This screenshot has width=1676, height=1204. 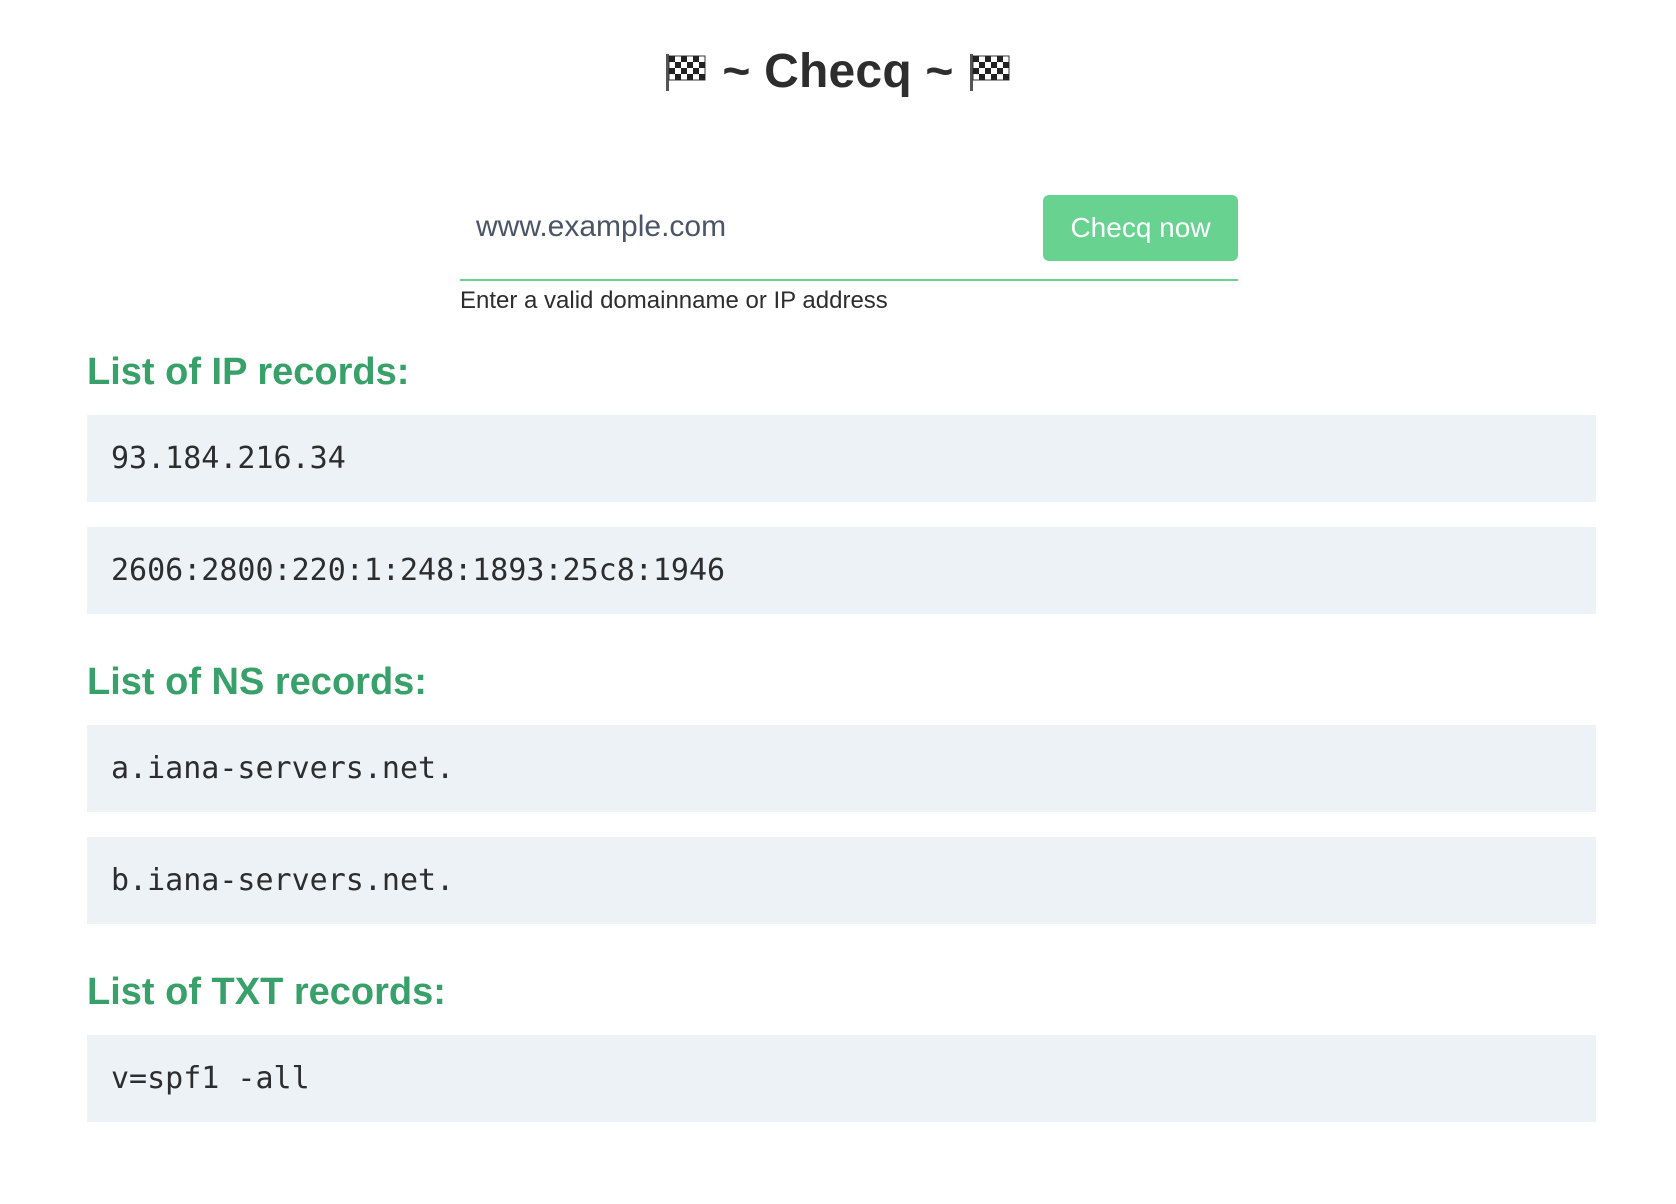 I want to click on search-form: Checq now, so click(x=849, y=237).